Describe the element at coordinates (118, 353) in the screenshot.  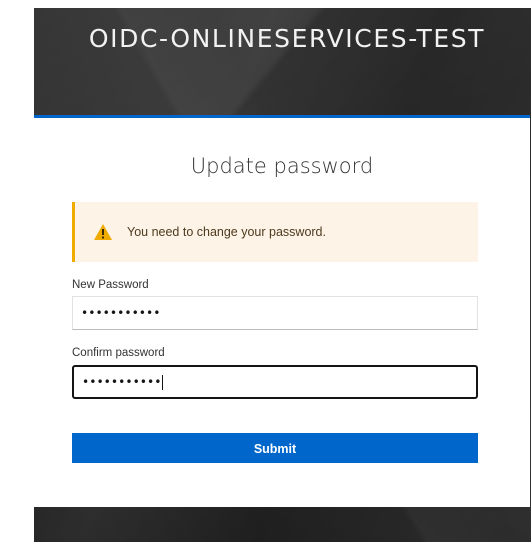
I see `confirm-password-label: Confirm password` at that location.